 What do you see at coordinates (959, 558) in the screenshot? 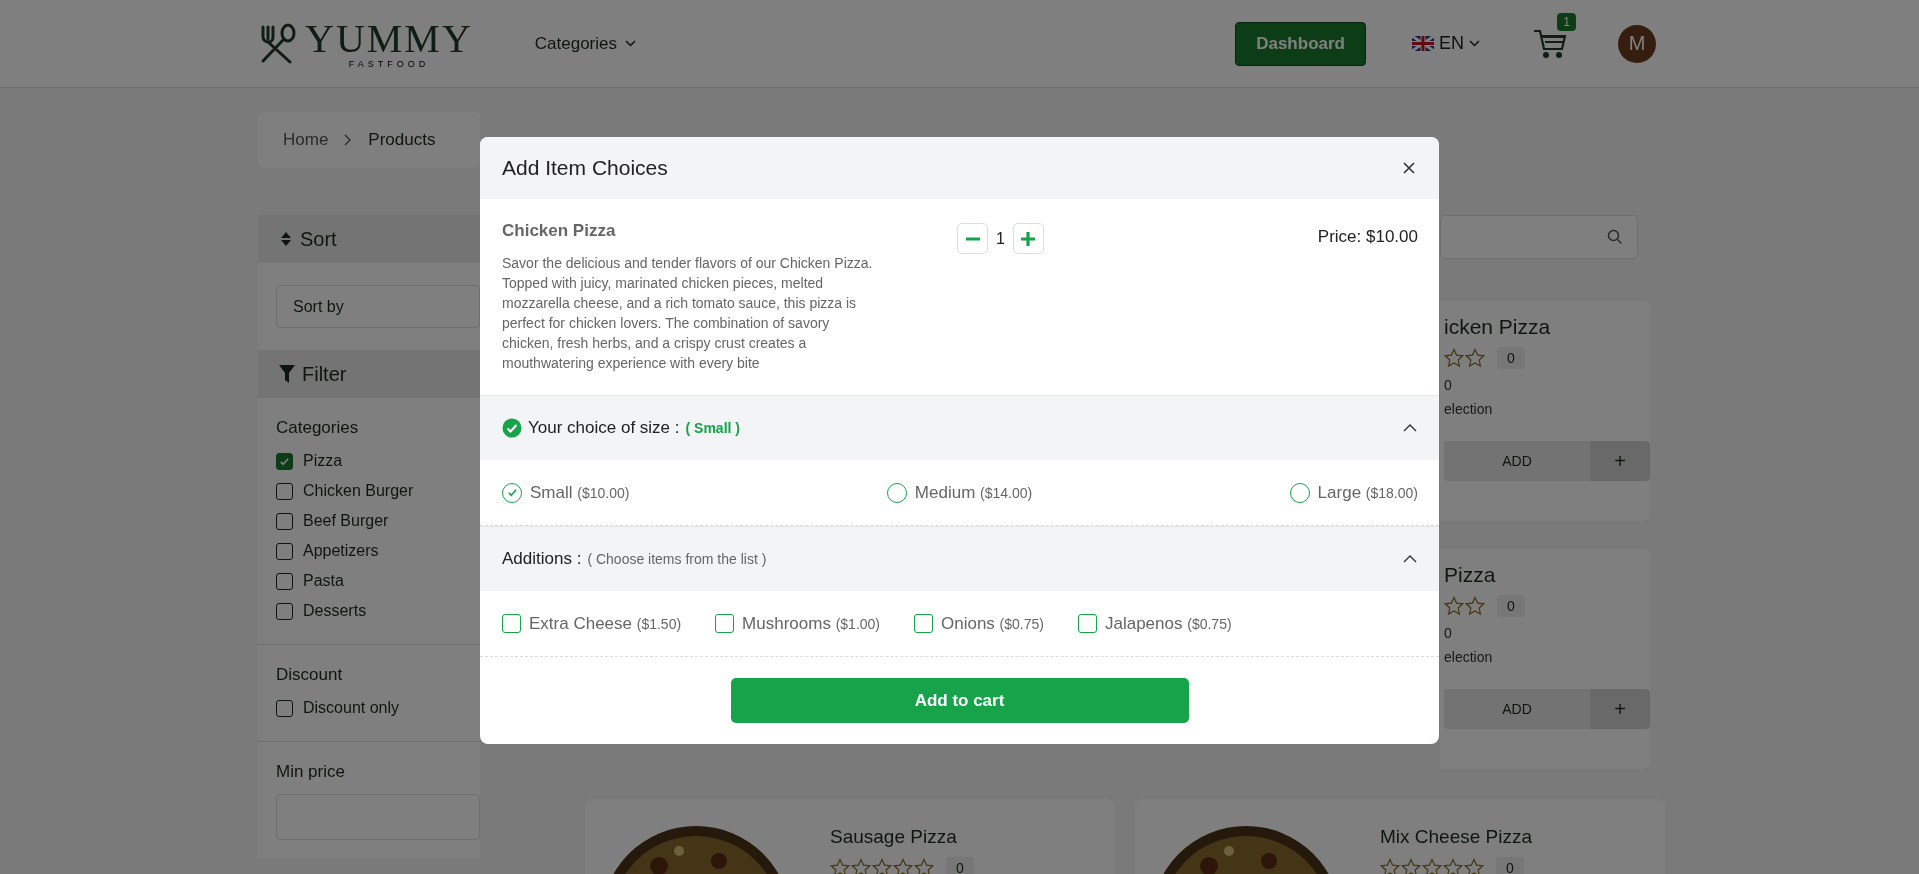
I see `section-header: Additions : ( Choose items from the list )` at bounding box center [959, 558].